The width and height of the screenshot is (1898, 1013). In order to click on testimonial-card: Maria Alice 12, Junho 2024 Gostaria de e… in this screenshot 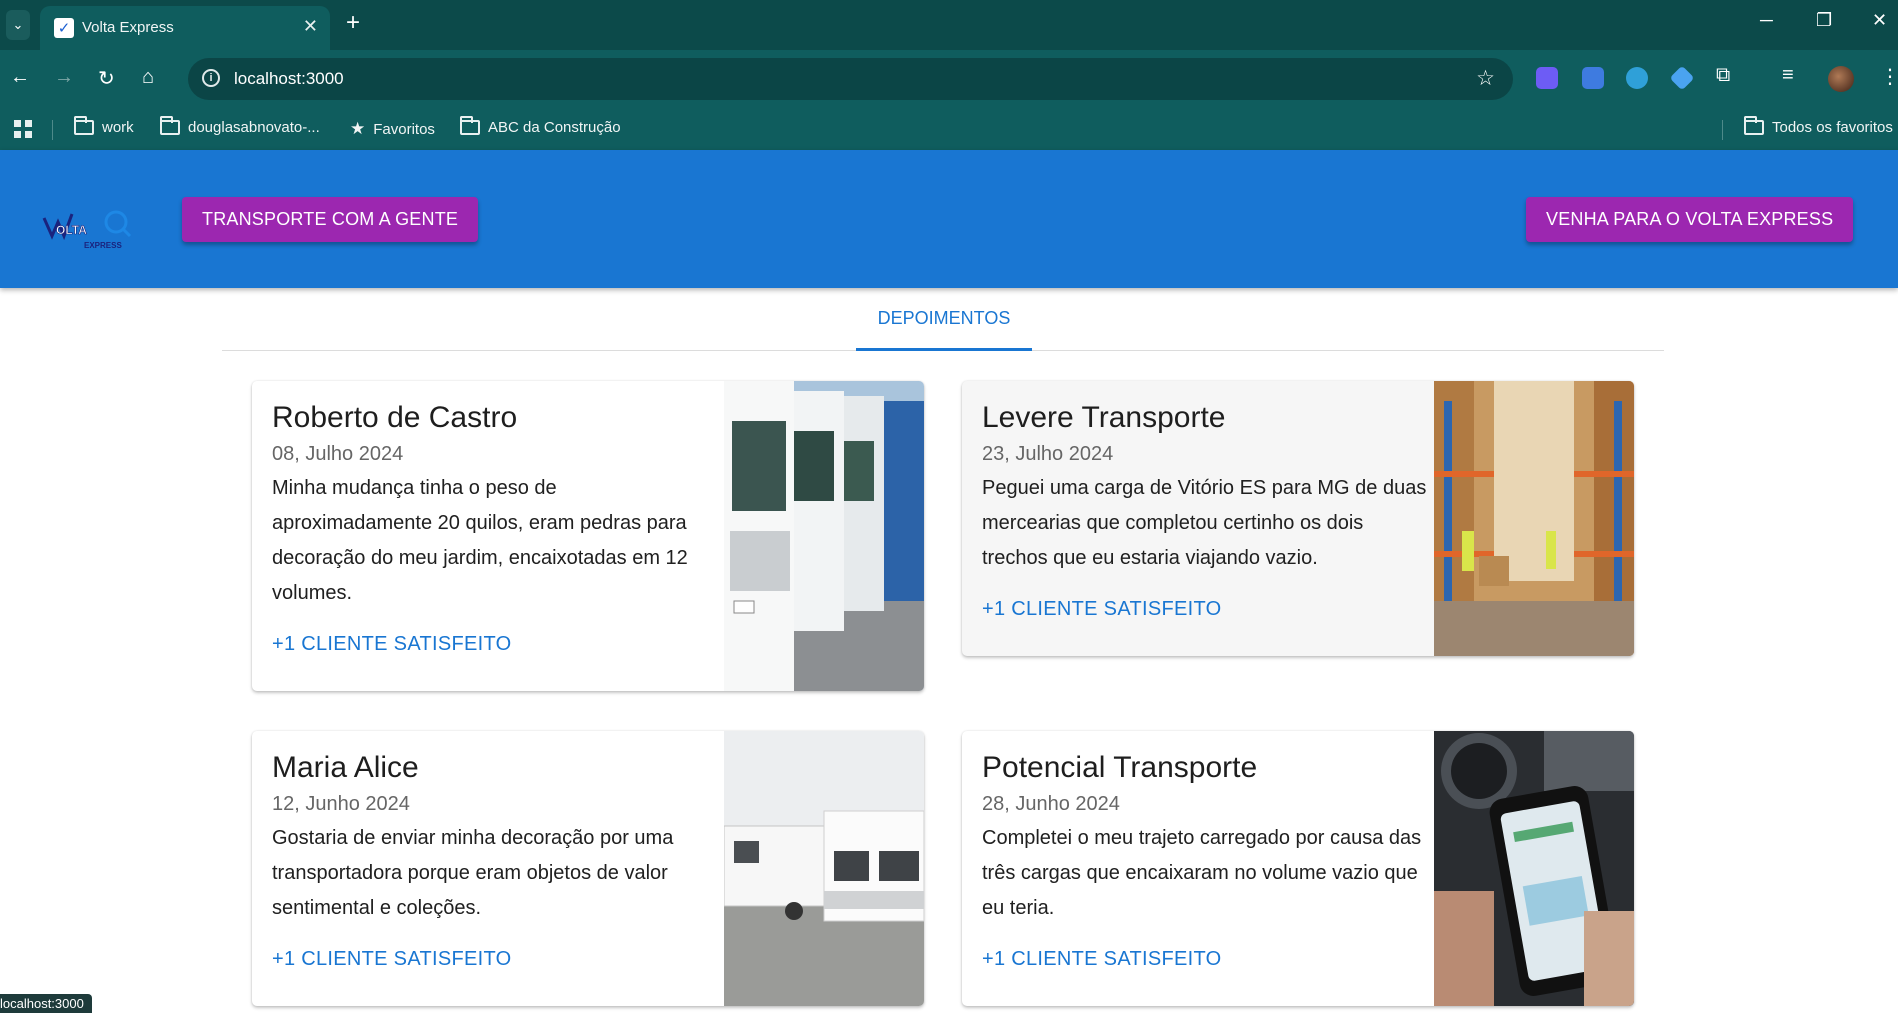, I will do `click(588, 868)`.